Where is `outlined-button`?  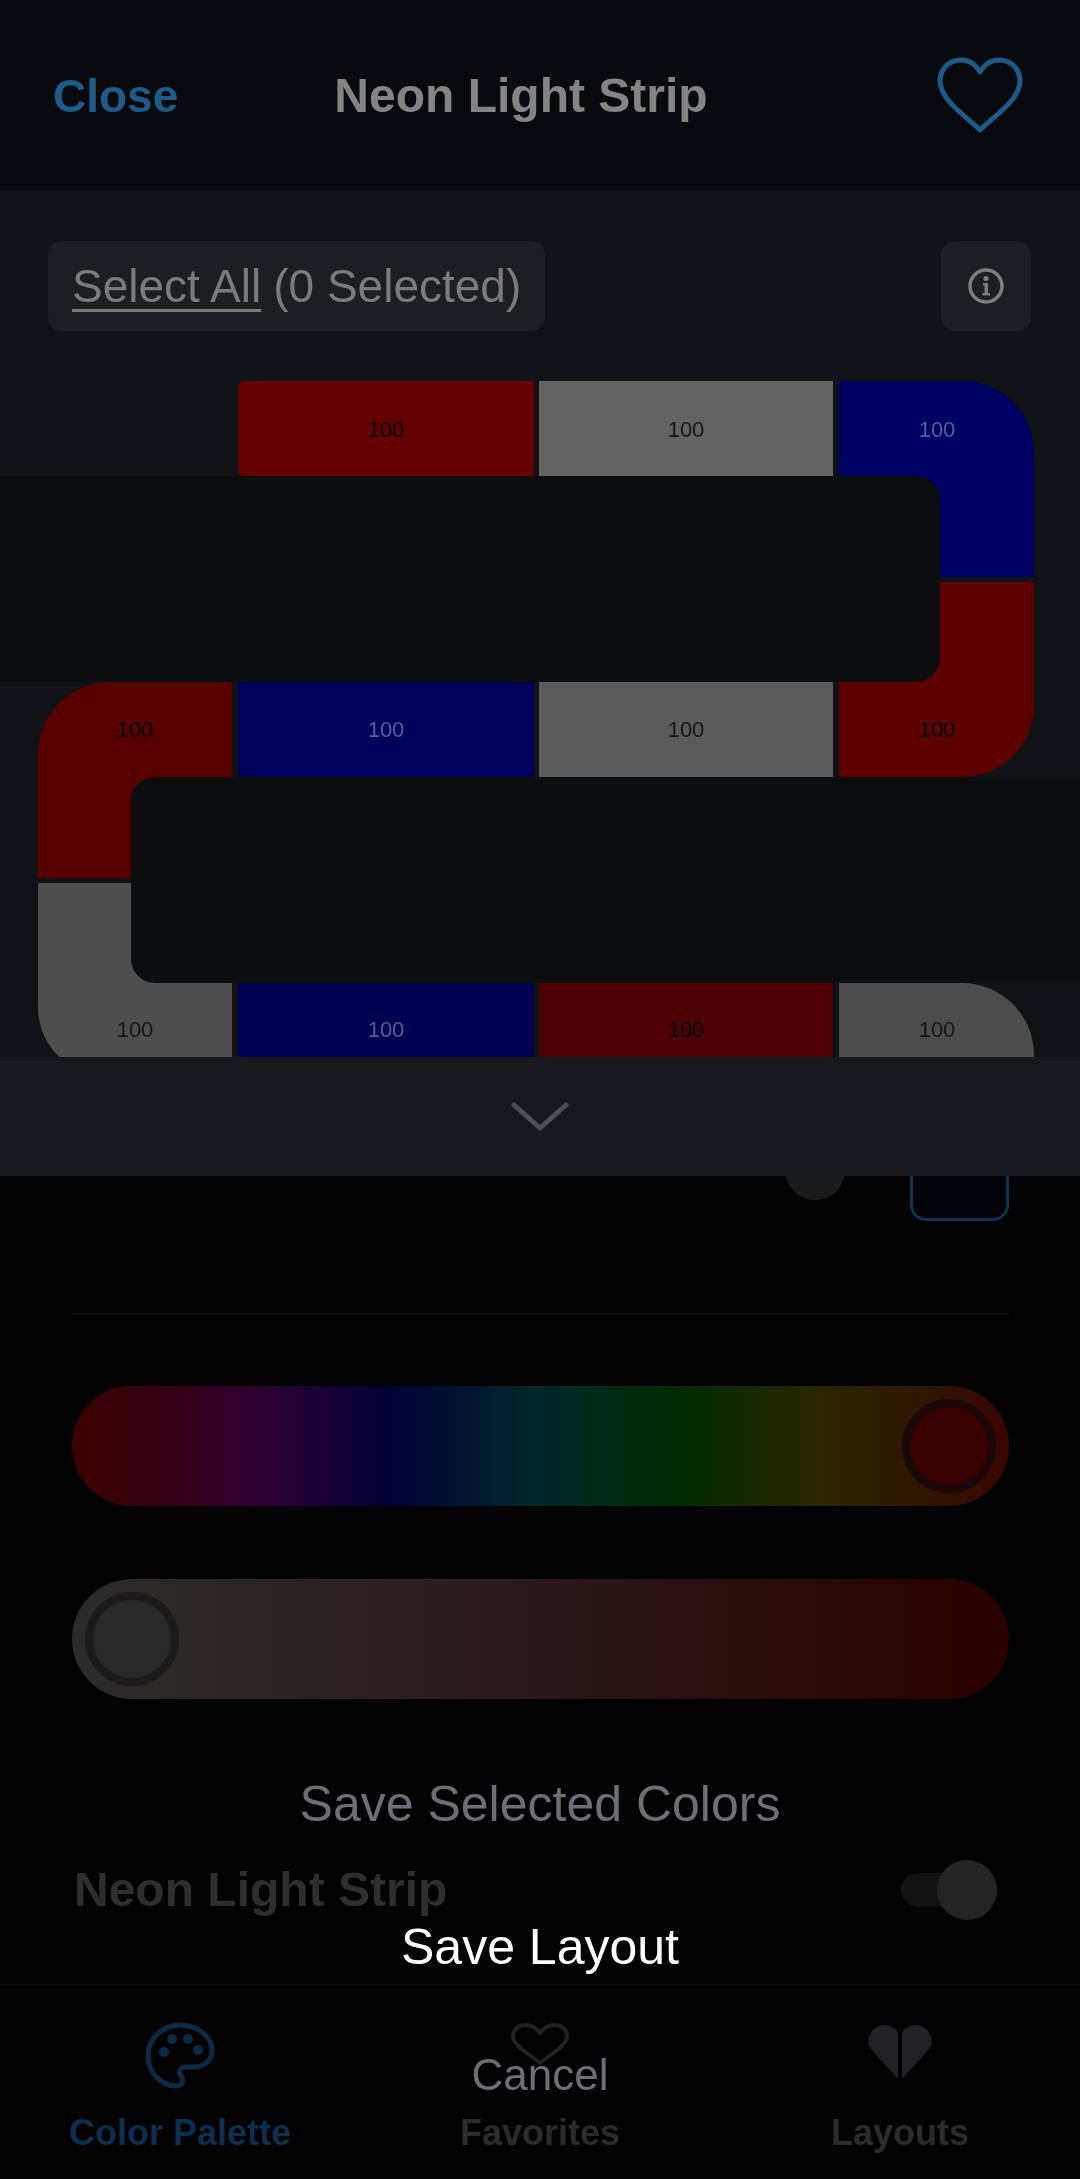 outlined-button is located at coordinates (959, 1198).